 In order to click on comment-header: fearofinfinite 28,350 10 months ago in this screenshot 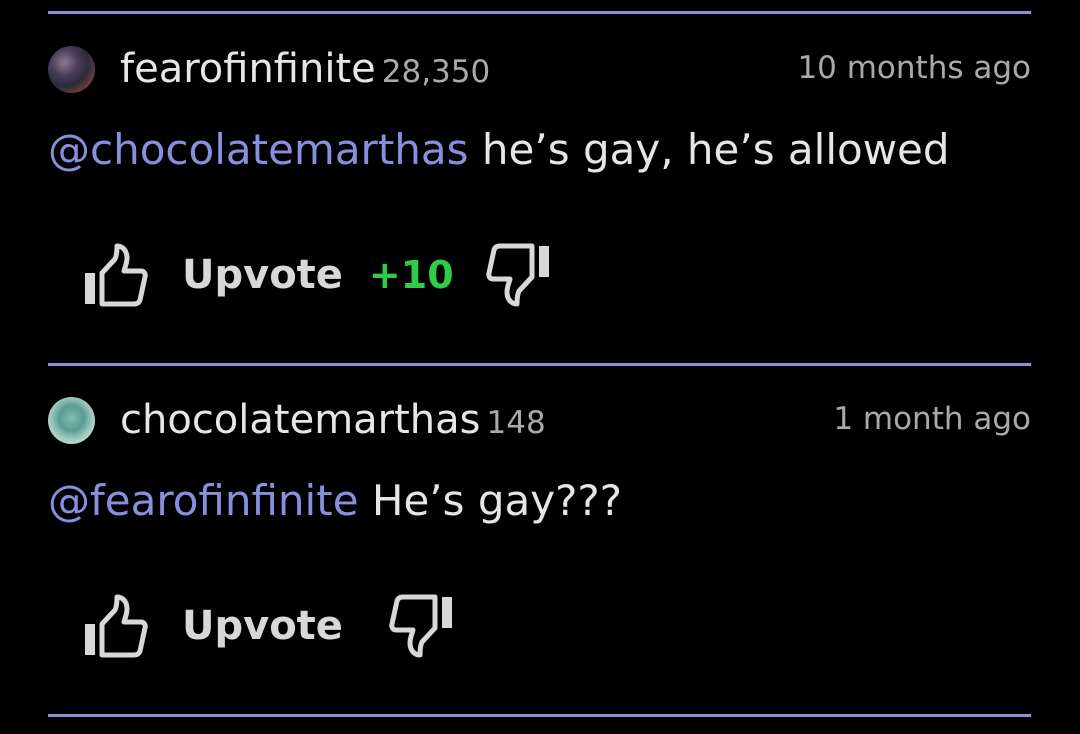, I will do `click(539, 69)`.